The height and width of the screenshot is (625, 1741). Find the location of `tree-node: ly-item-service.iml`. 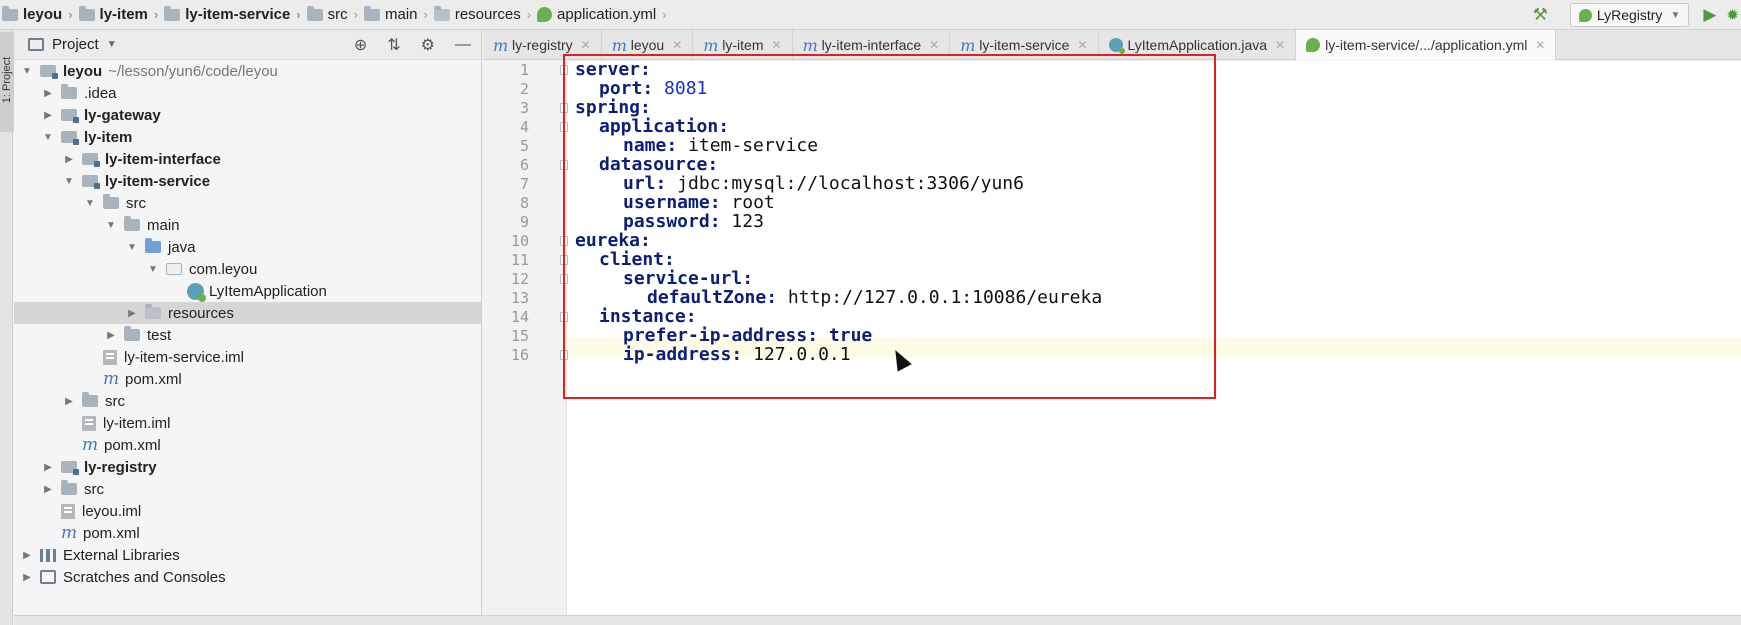

tree-node: ly-item-service.iml is located at coordinates (247, 357).